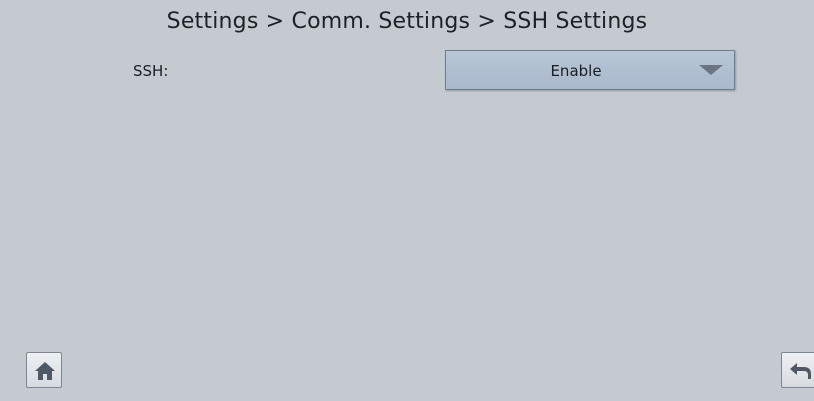 The height and width of the screenshot is (401, 814). I want to click on breadcrumb: Settings > Comm. Settings > SSH Settings, so click(407, 21).